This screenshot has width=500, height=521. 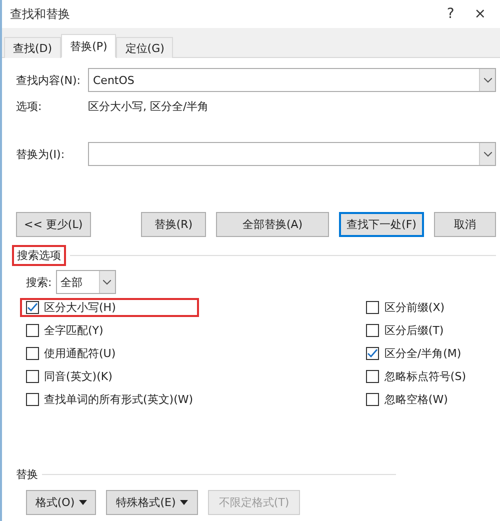 What do you see at coordinates (49, 80) in the screenshot?
I see `field-label: 查找内容(N):` at bounding box center [49, 80].